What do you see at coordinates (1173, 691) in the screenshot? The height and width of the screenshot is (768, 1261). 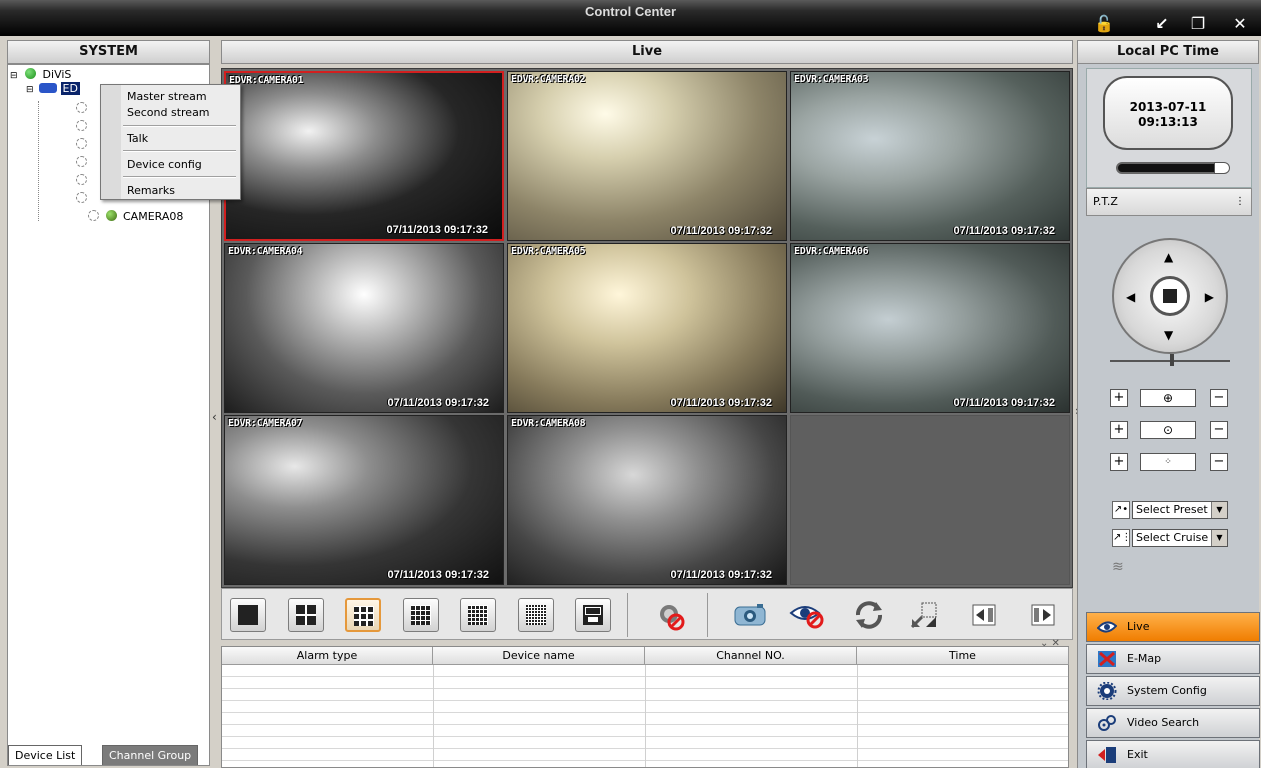 I see `nav-system-config: System Config` at bounding box center [1173, 691].